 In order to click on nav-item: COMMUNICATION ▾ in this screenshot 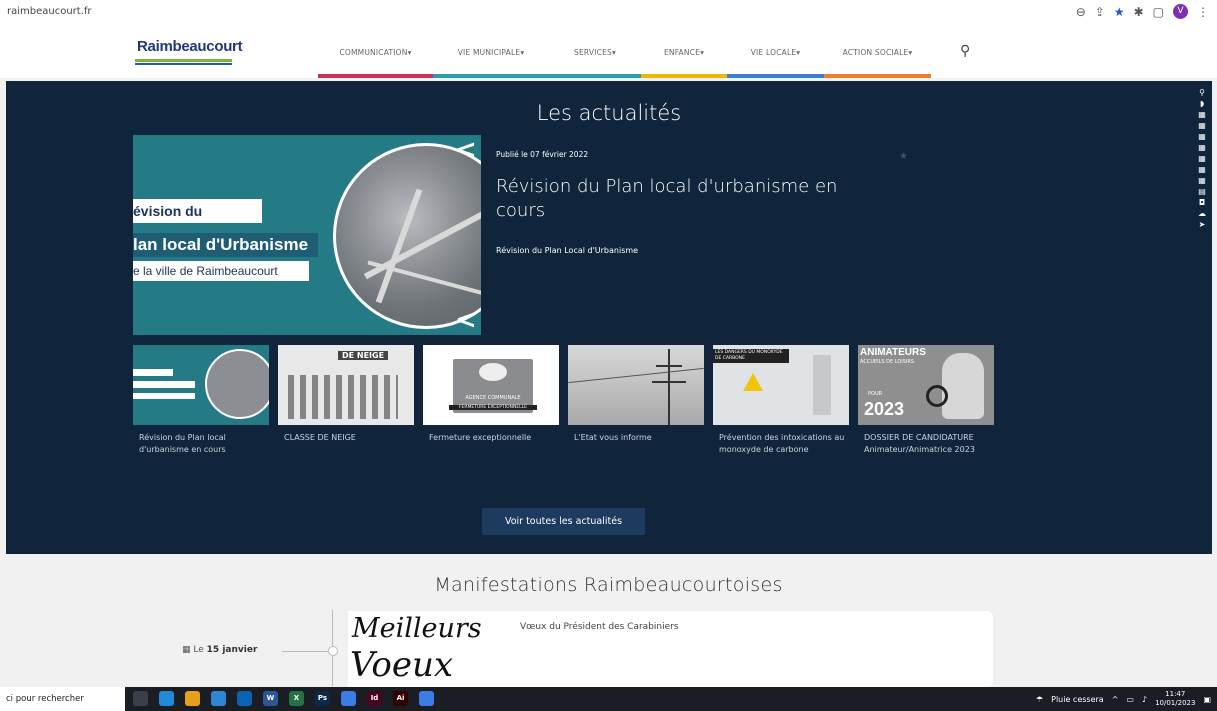, I will do `click(375, 52)`.